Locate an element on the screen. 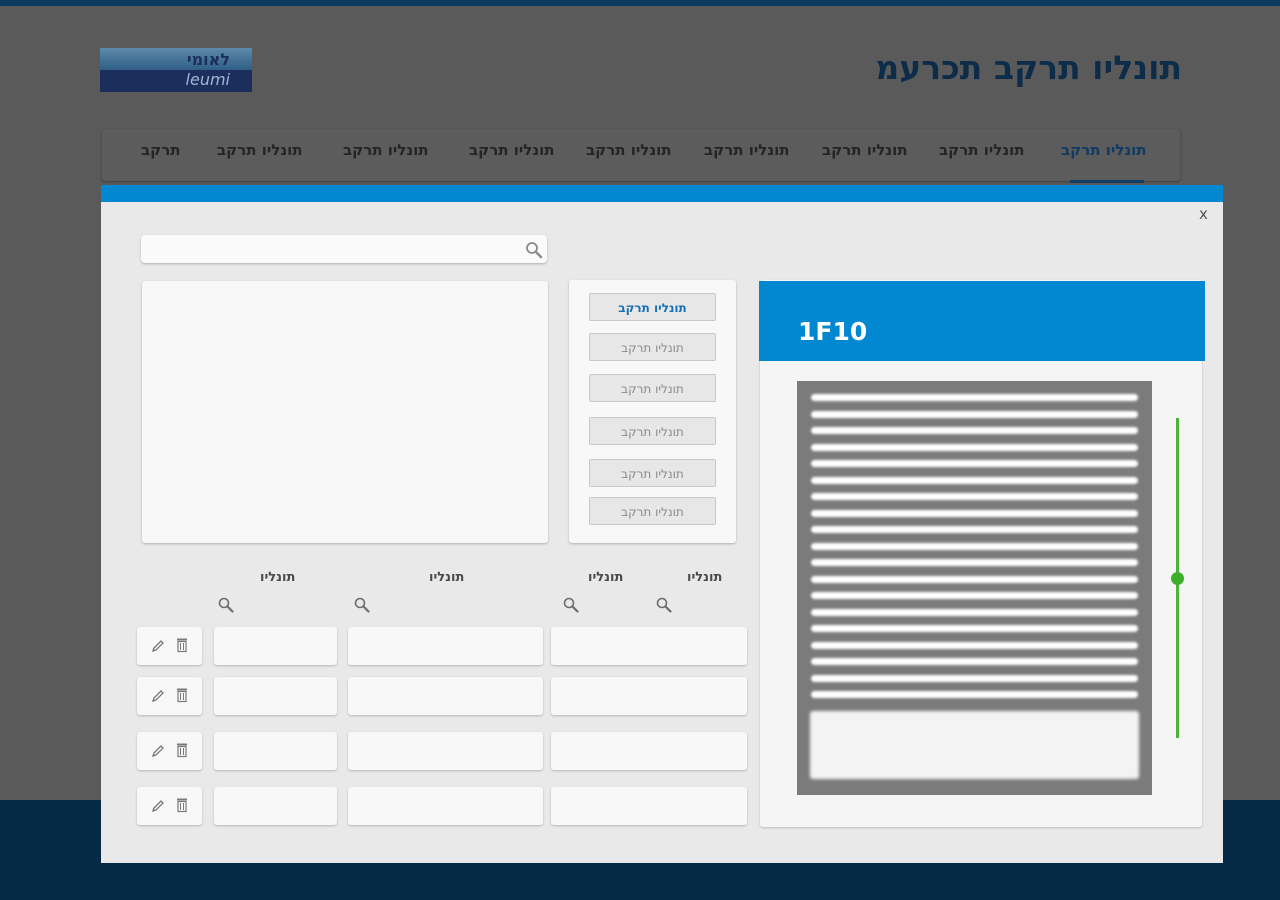 The width and height of the screenshot is (1280, 900). nav-item-4: תונליו תרקב is located at coordinates (629, 150).